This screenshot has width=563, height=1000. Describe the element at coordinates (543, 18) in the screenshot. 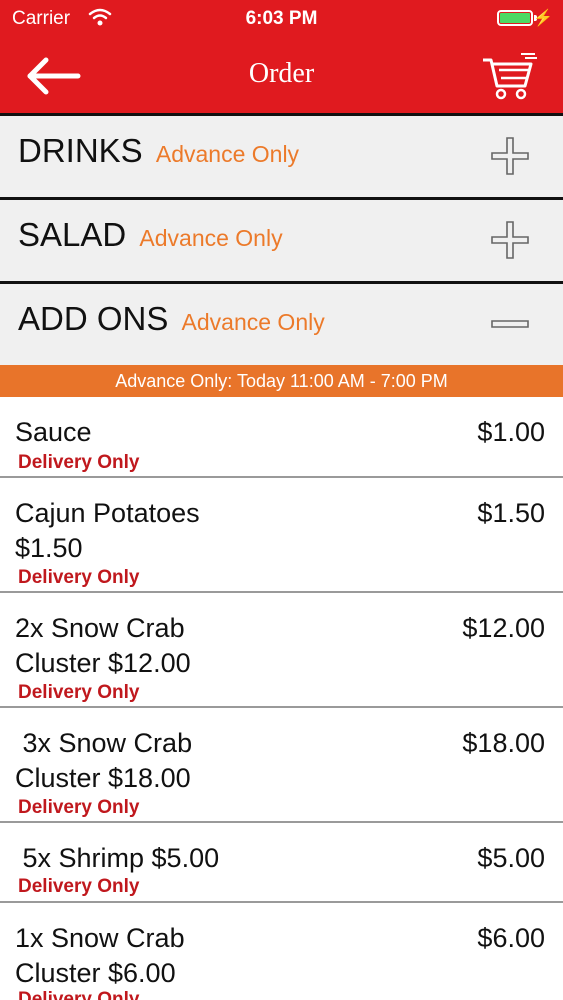

I see `bolt-icon: ⚡` at that location.